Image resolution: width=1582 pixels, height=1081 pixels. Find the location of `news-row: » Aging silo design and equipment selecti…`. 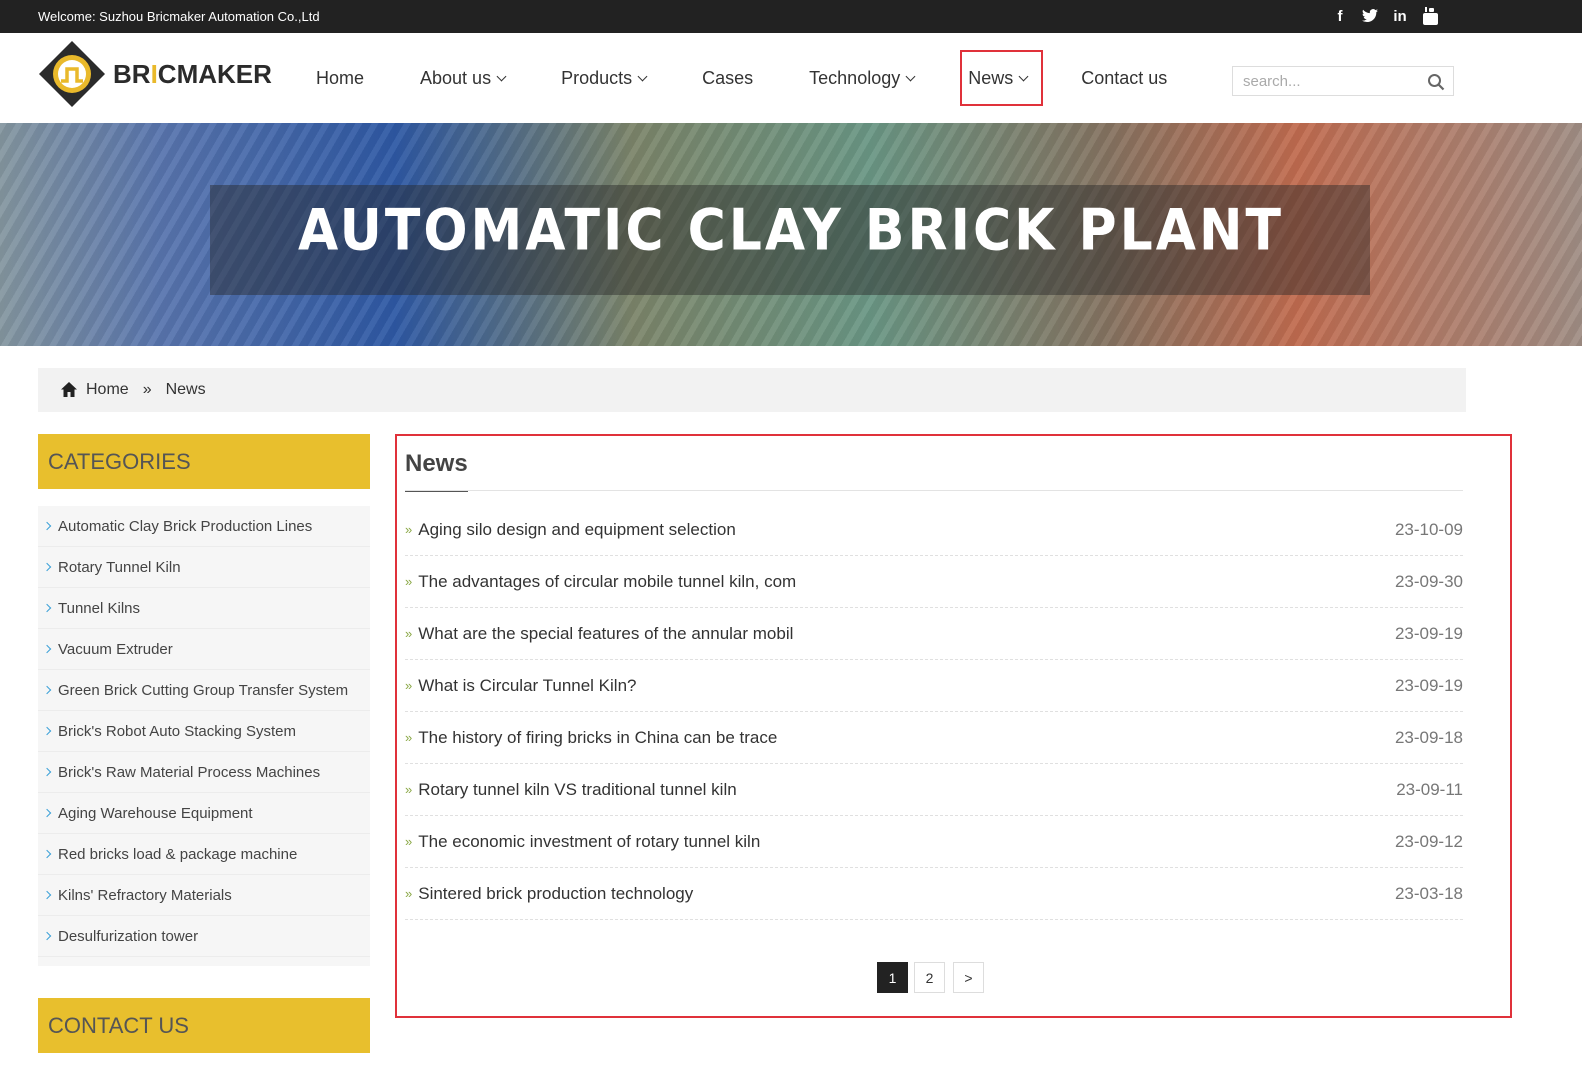

news-row: » Aging silo design and equipment selecti… is located at coordinates (934, 530).